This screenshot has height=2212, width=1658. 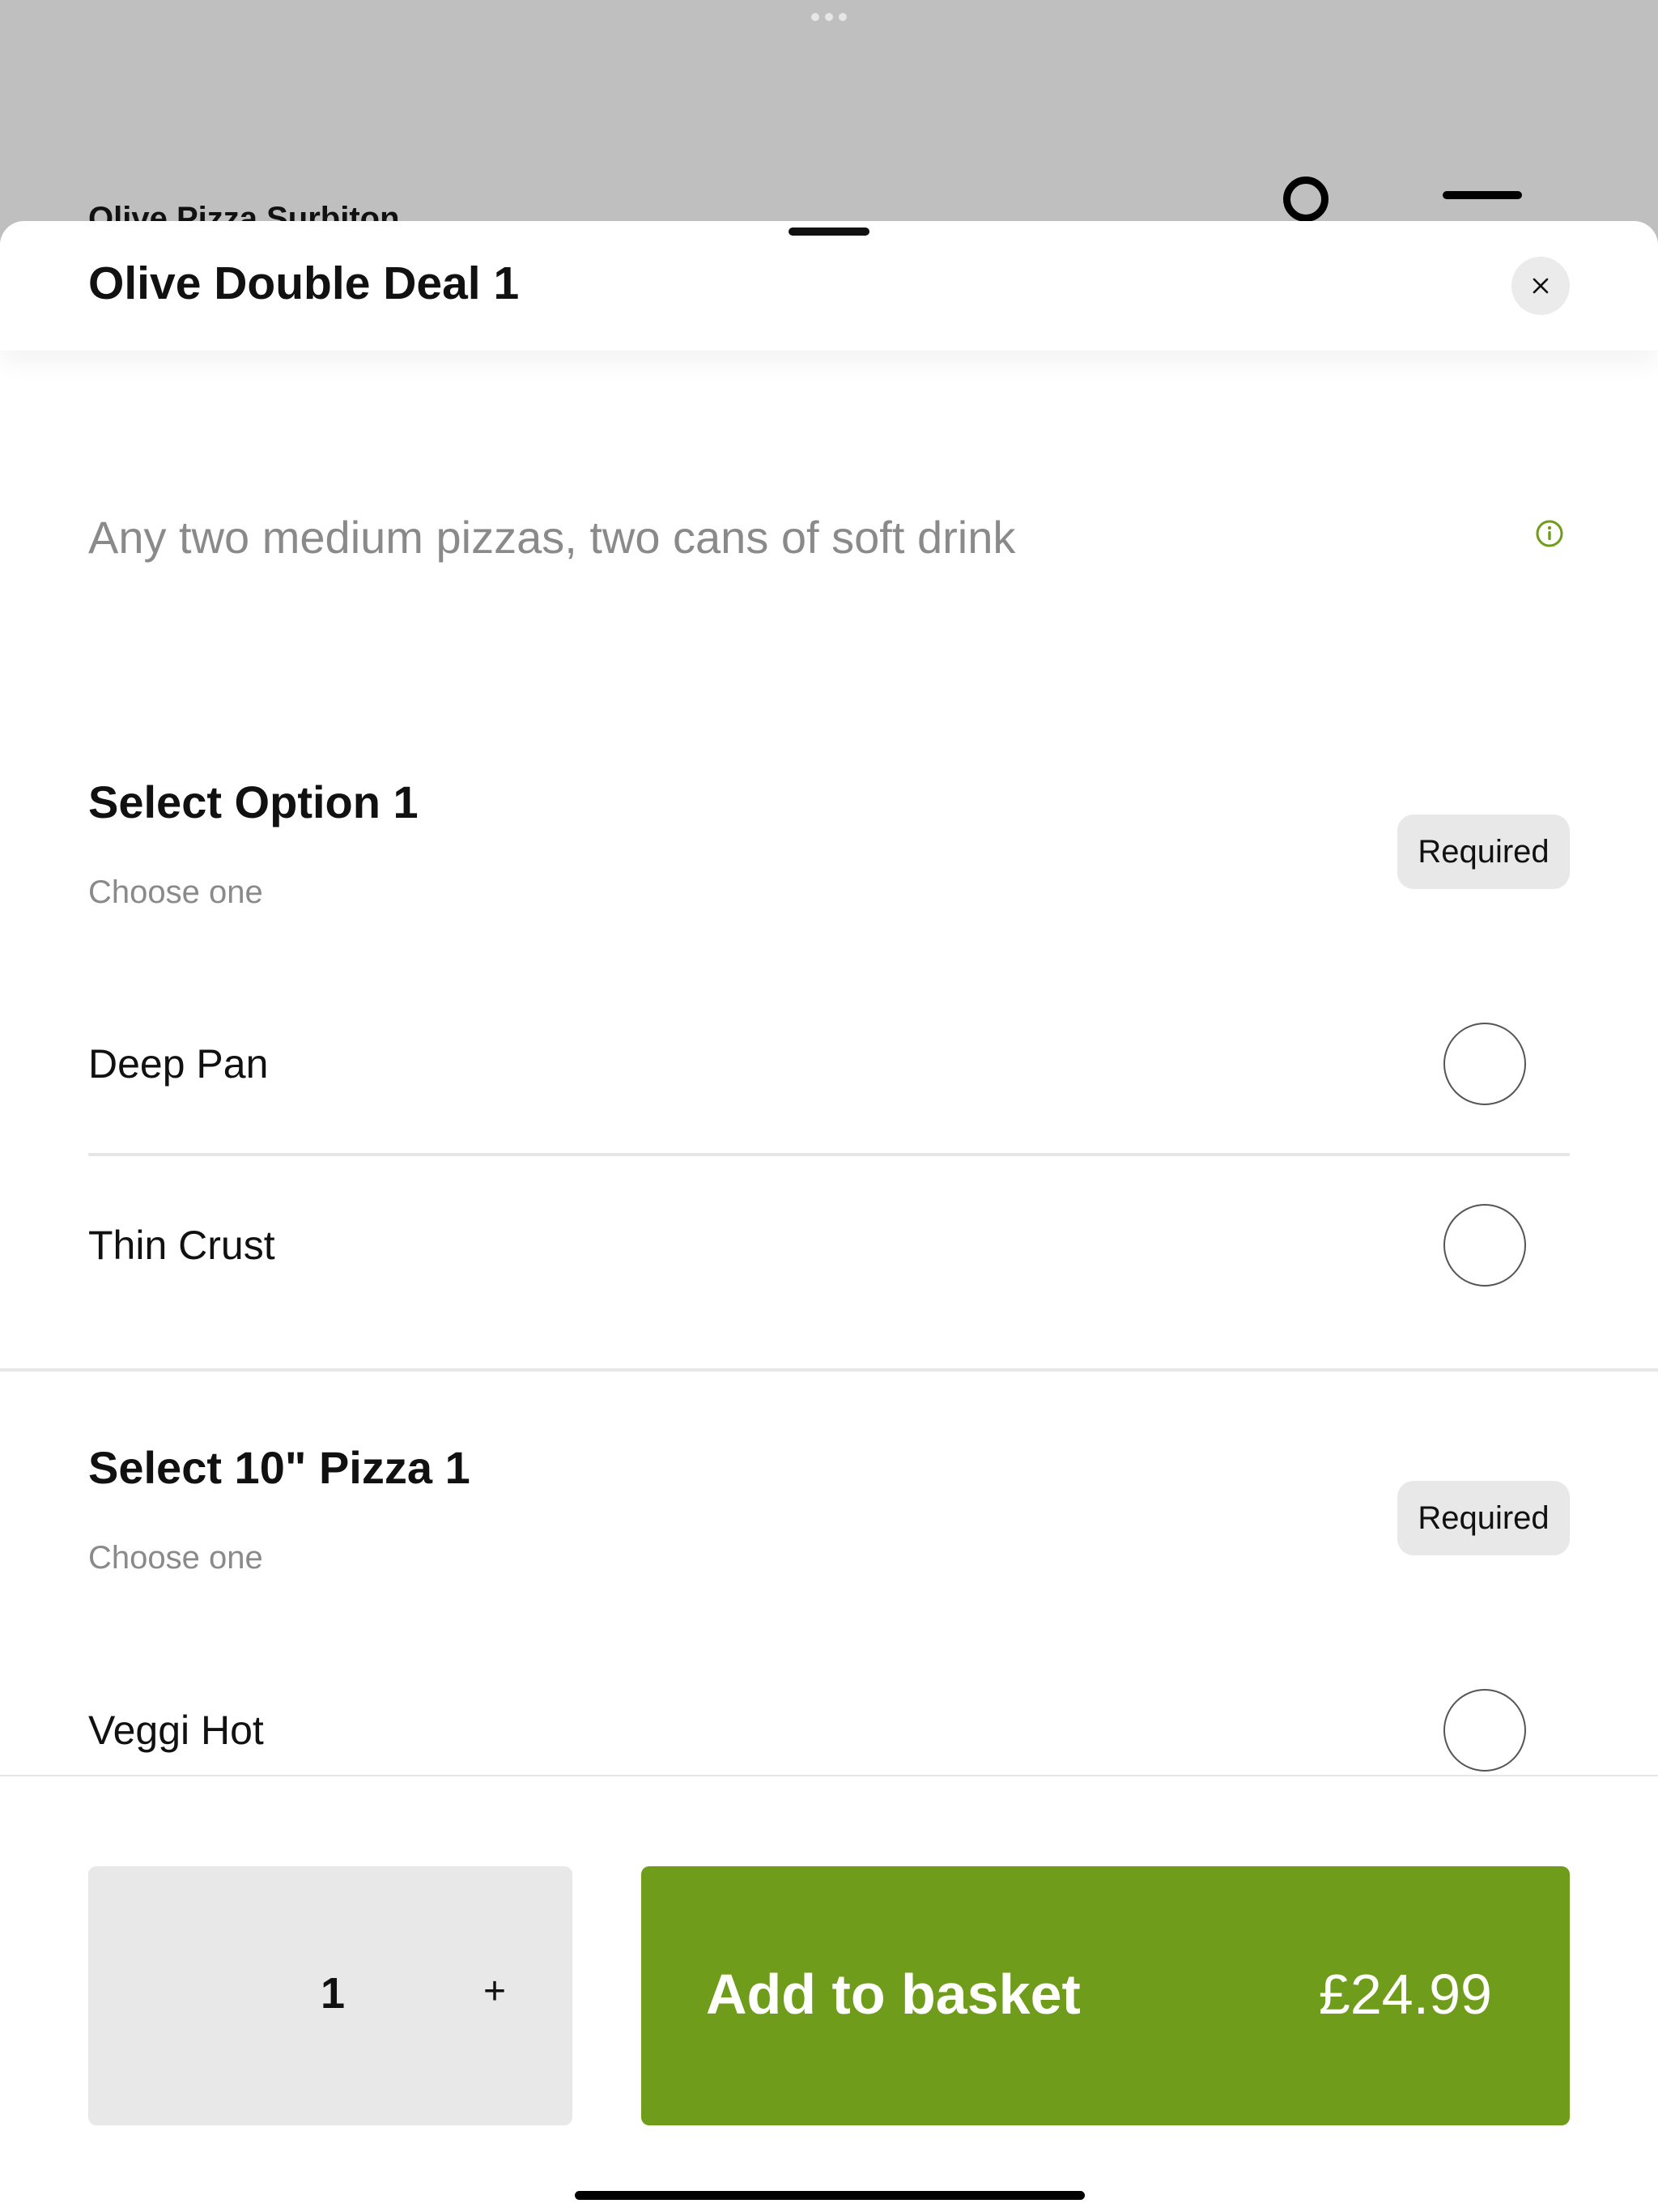 I want to click on item-title: Olive Double Deal 1, so click(x=304, y=283).